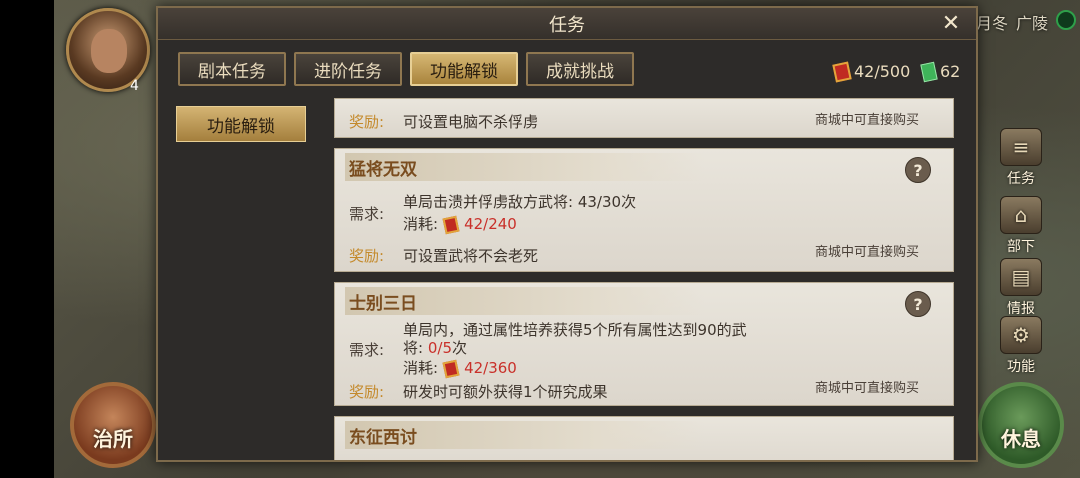 Image resolution: width=1080 pixels, height=478 pixels. I want to click on side-menu-subordinates: ⌂ 部下, so click(1021, 226).